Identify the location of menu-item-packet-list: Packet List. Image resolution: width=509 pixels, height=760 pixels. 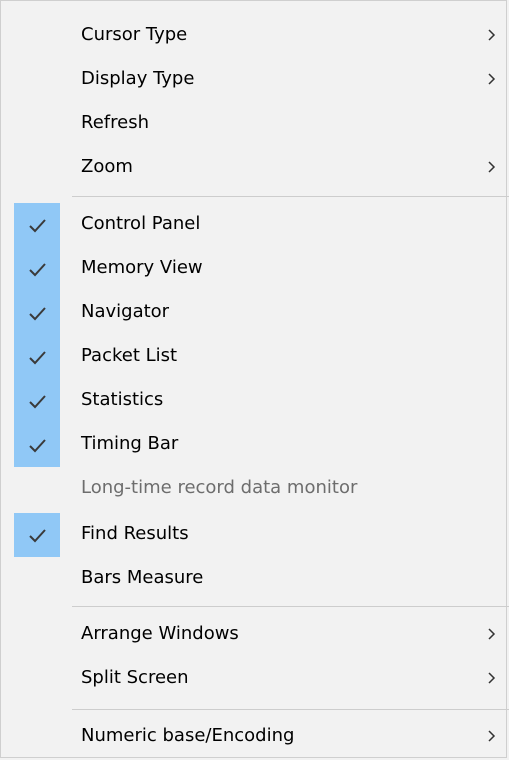
(254, 357).